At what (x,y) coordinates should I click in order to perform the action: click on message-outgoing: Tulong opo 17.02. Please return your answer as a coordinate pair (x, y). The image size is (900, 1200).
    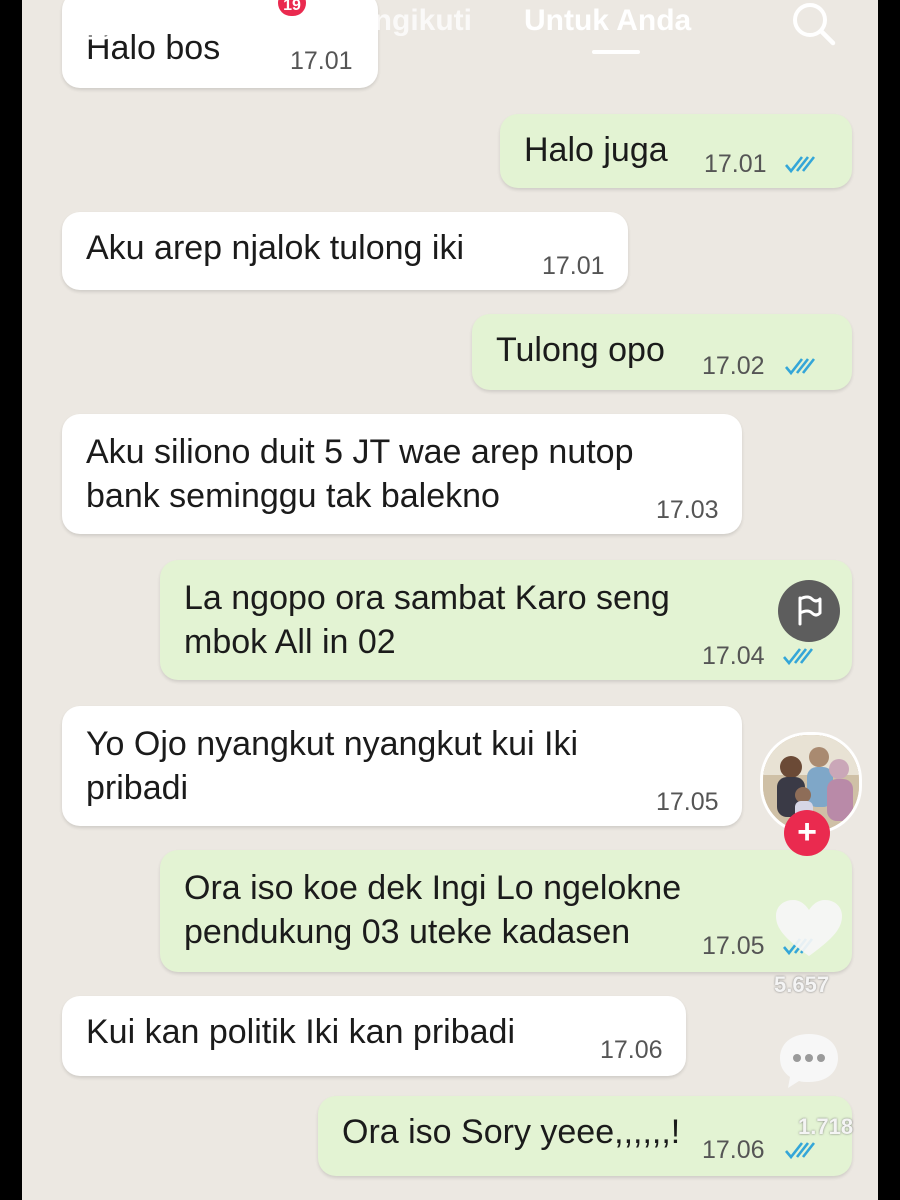
    Looking at the image, I should click on (662, 352).